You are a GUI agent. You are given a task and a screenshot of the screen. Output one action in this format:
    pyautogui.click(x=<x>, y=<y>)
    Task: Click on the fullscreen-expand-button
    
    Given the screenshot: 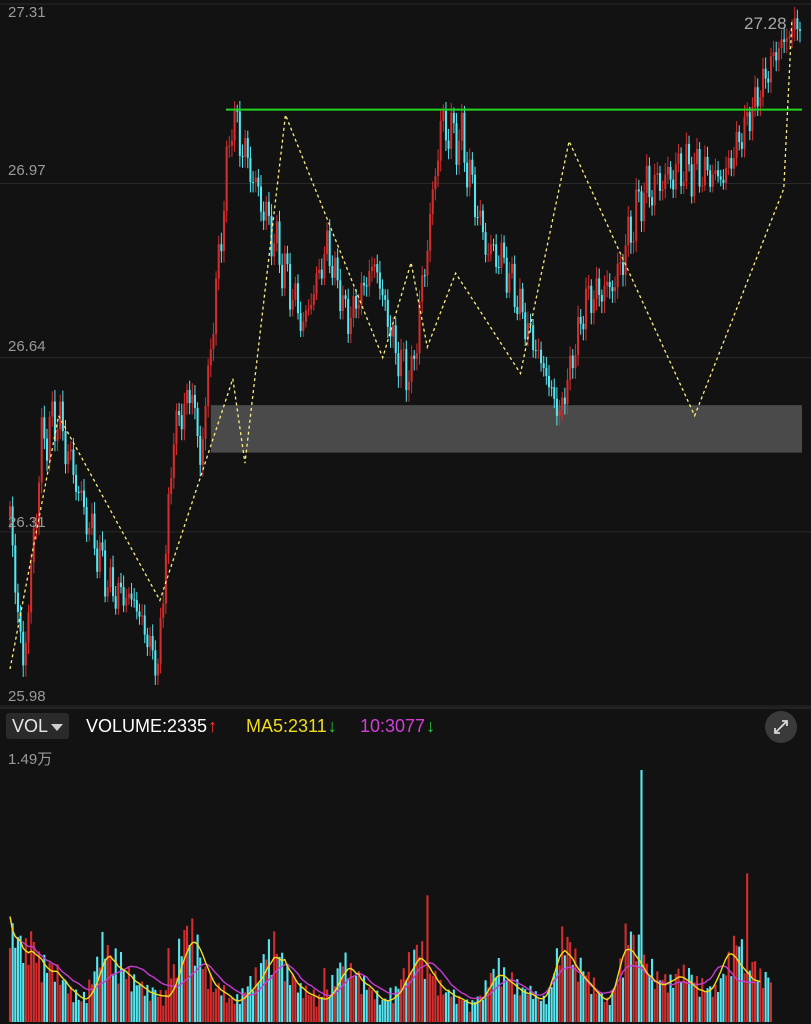 What is the action you would take?
    pyautogui.click(x=781, y=727)
    